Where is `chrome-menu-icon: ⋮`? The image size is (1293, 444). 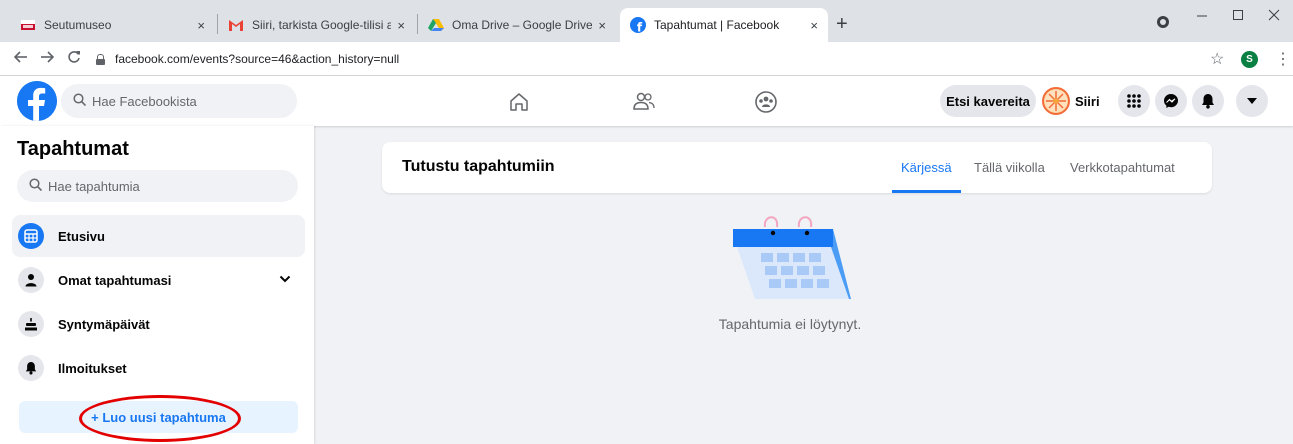 chrome-menu-icon: ⋮ is located at coordinates (1283, 59).